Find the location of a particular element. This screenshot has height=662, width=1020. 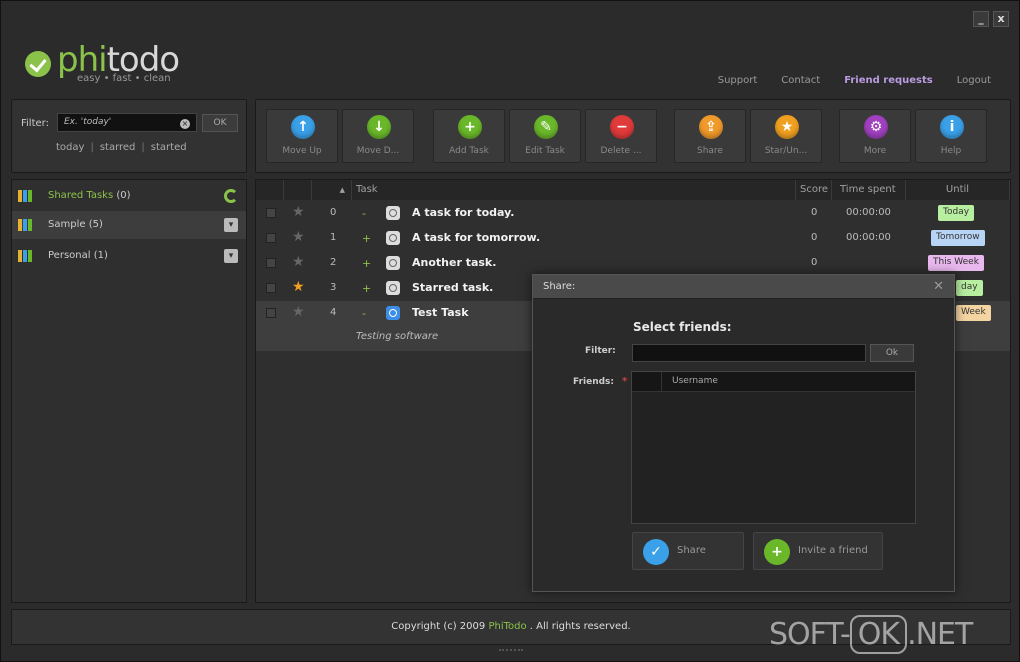

filter-link-started: started is located at coordinates (169, 147).